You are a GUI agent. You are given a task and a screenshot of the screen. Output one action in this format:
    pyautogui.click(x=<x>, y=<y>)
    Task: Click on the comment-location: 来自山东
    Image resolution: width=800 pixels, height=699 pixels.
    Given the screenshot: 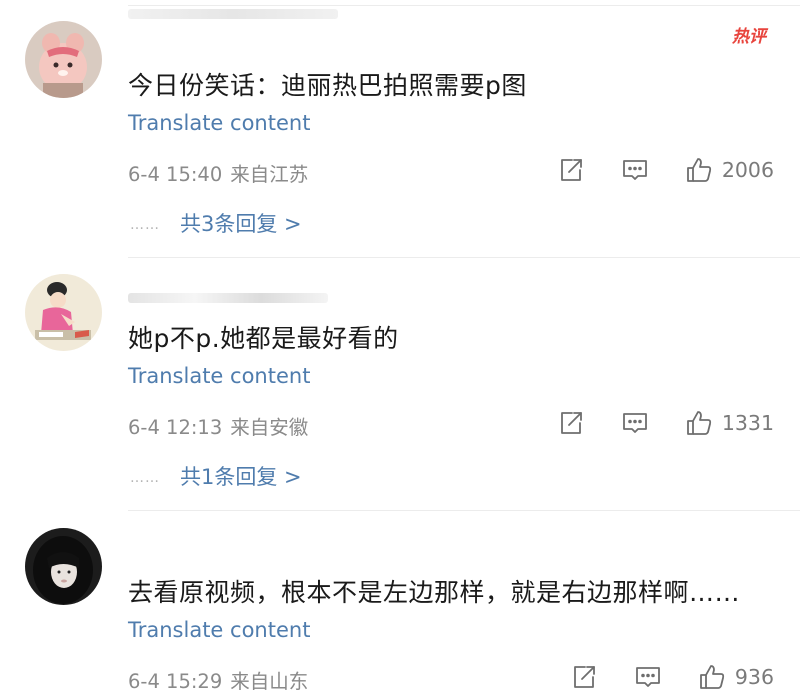 What is the action you would take?
    pyautogui.click(x=269, y=681)
    